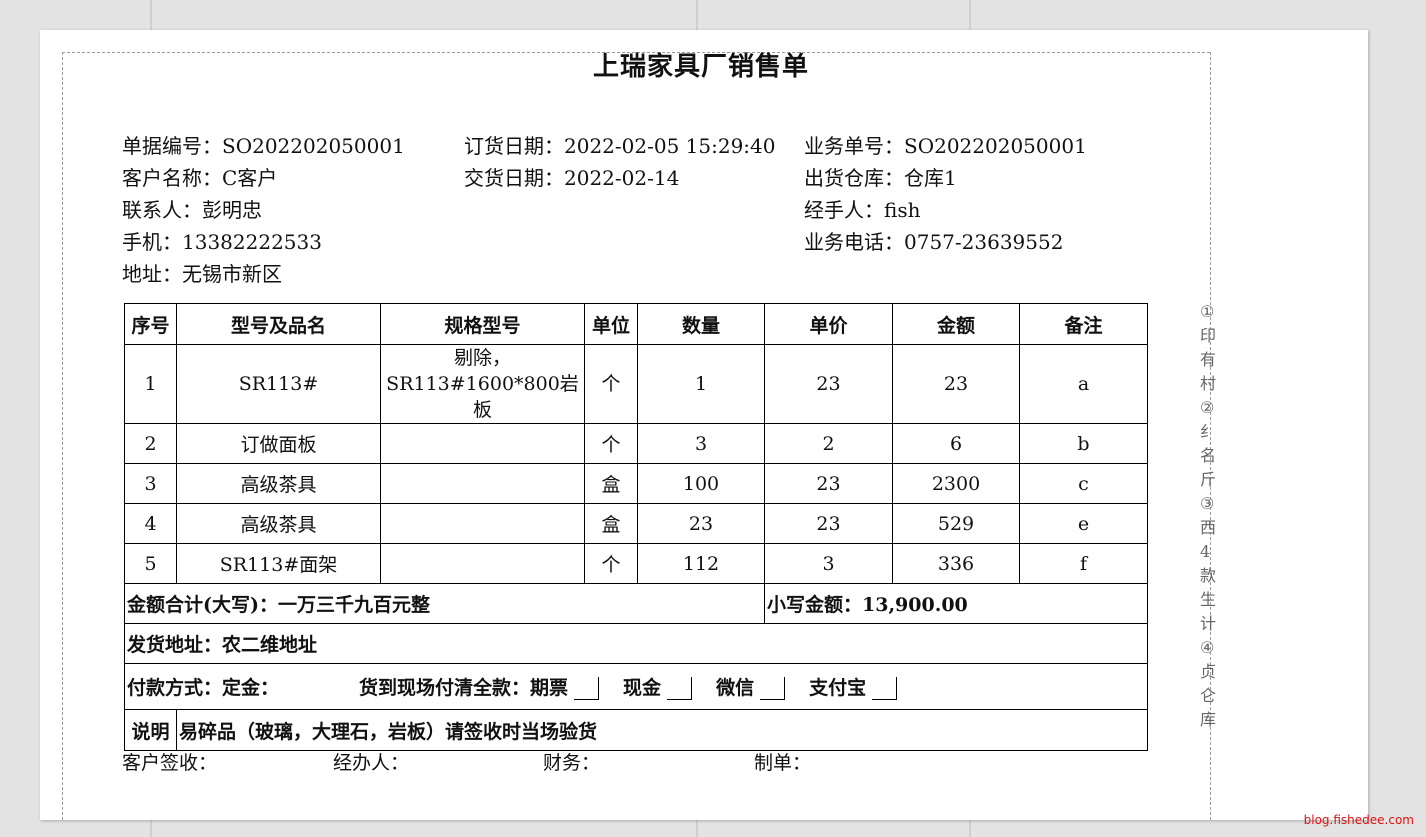 Image resolution: width=1426 pixels, height=837 pixels. Describe the element at coordinates (1358, 820) in the screenshot. I see `site-watermark: blog.fishedee.com` at that location.